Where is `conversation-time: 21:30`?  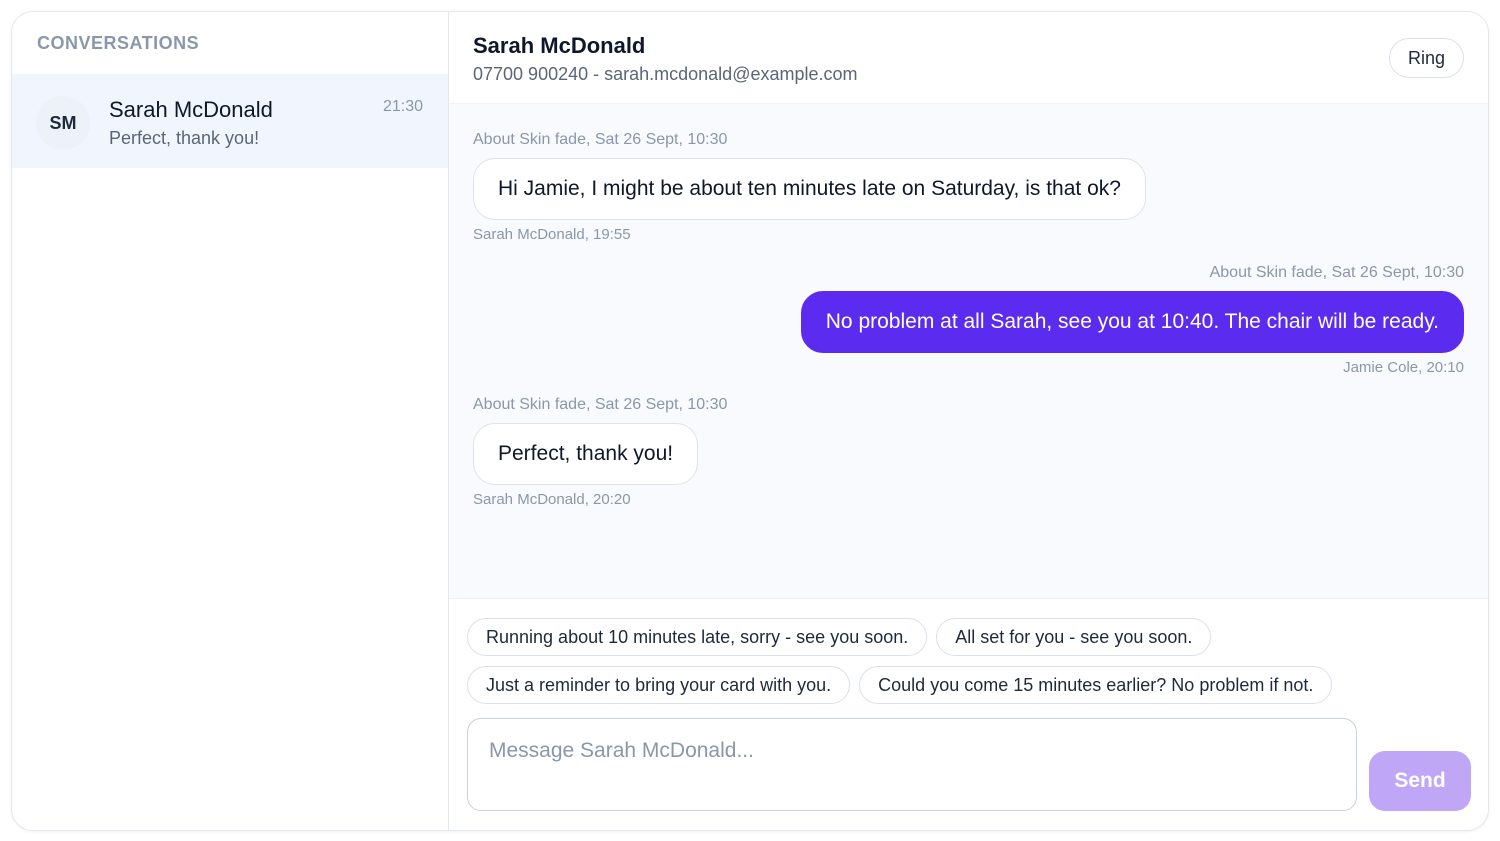 conversation-time: 21:30 is located at coordinates (402, 106).